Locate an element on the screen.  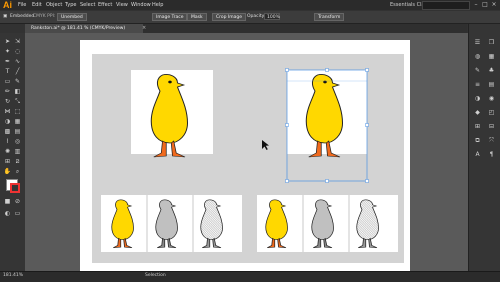
status-bar is located at coordinates (250, 276).